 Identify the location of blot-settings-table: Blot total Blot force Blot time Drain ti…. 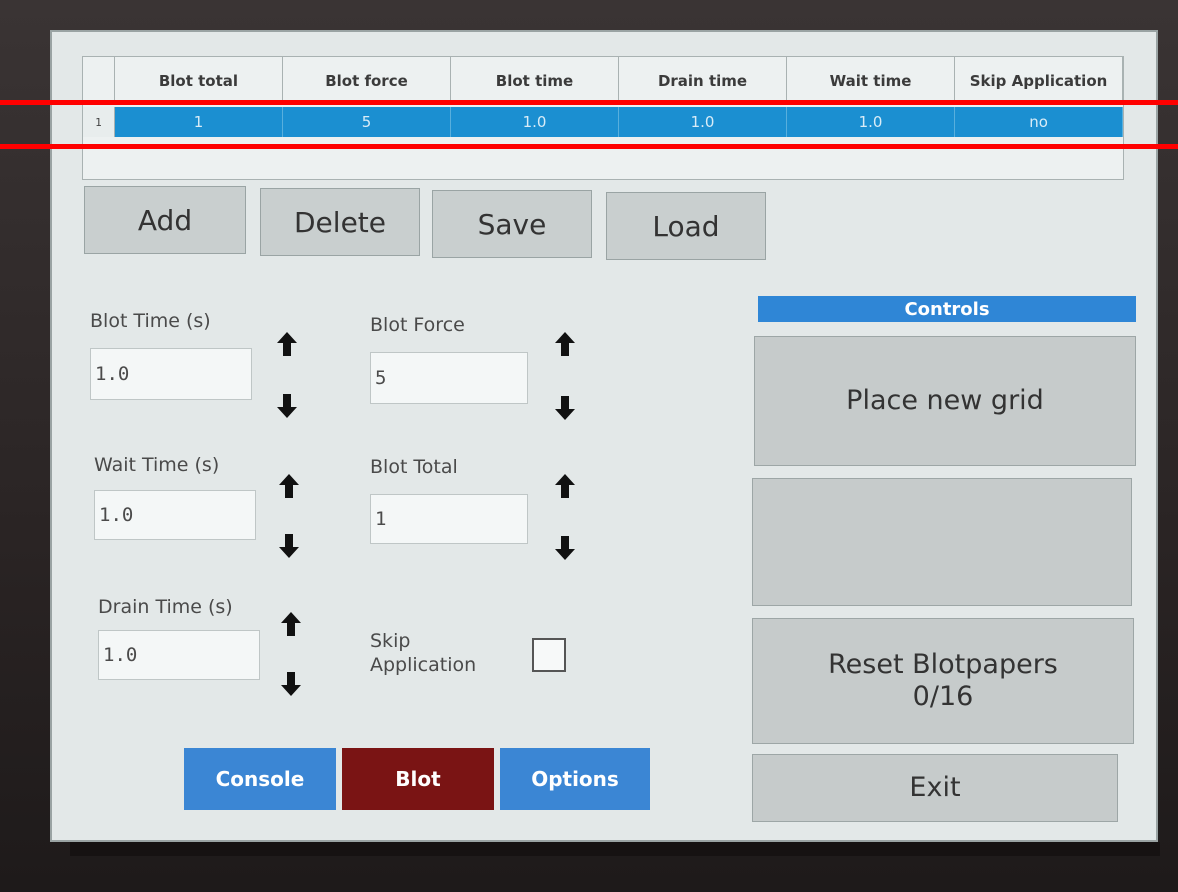
(603, 118).